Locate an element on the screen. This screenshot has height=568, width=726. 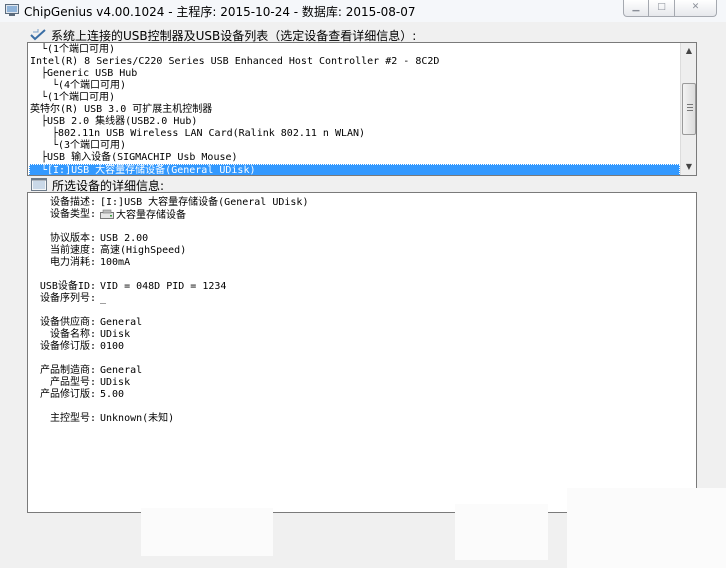
detail-value: [I:]USB 大容量存储设备(General UDisk) is located at coordinates (204, 203).